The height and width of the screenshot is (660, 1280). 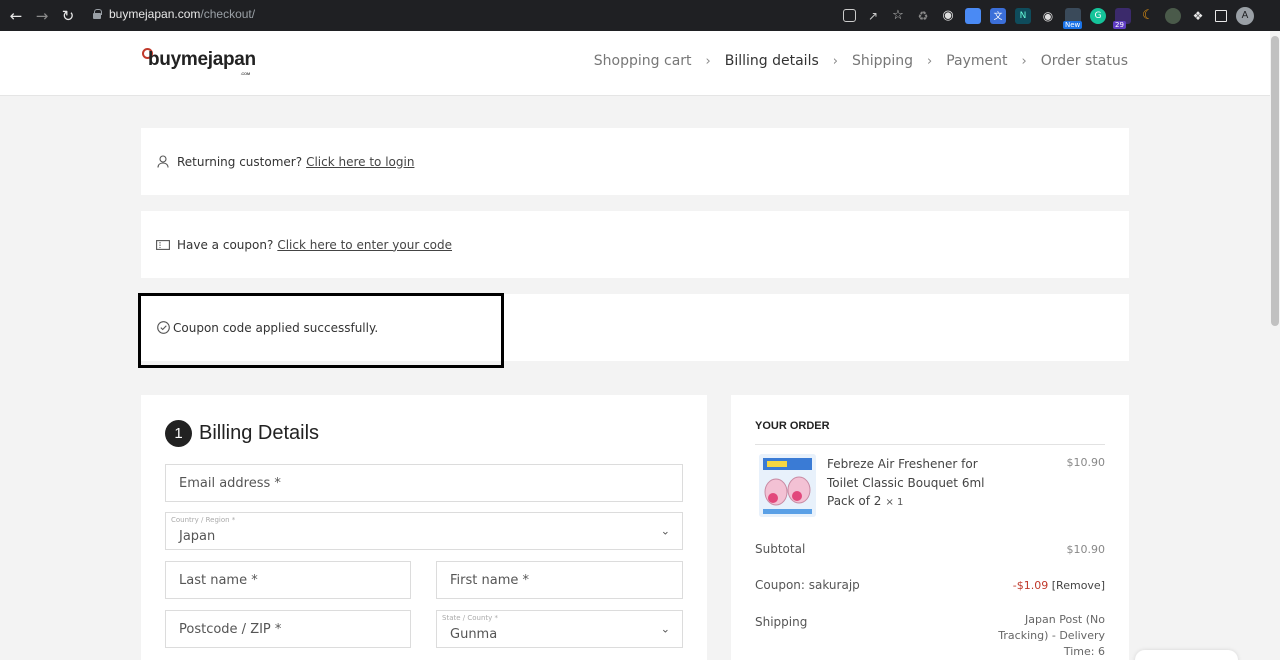 What do you see at coordinates (643, 61) in the screenshot?
I see `step-shopping-cart: Shopping cart` at bounding box center [643, 61].